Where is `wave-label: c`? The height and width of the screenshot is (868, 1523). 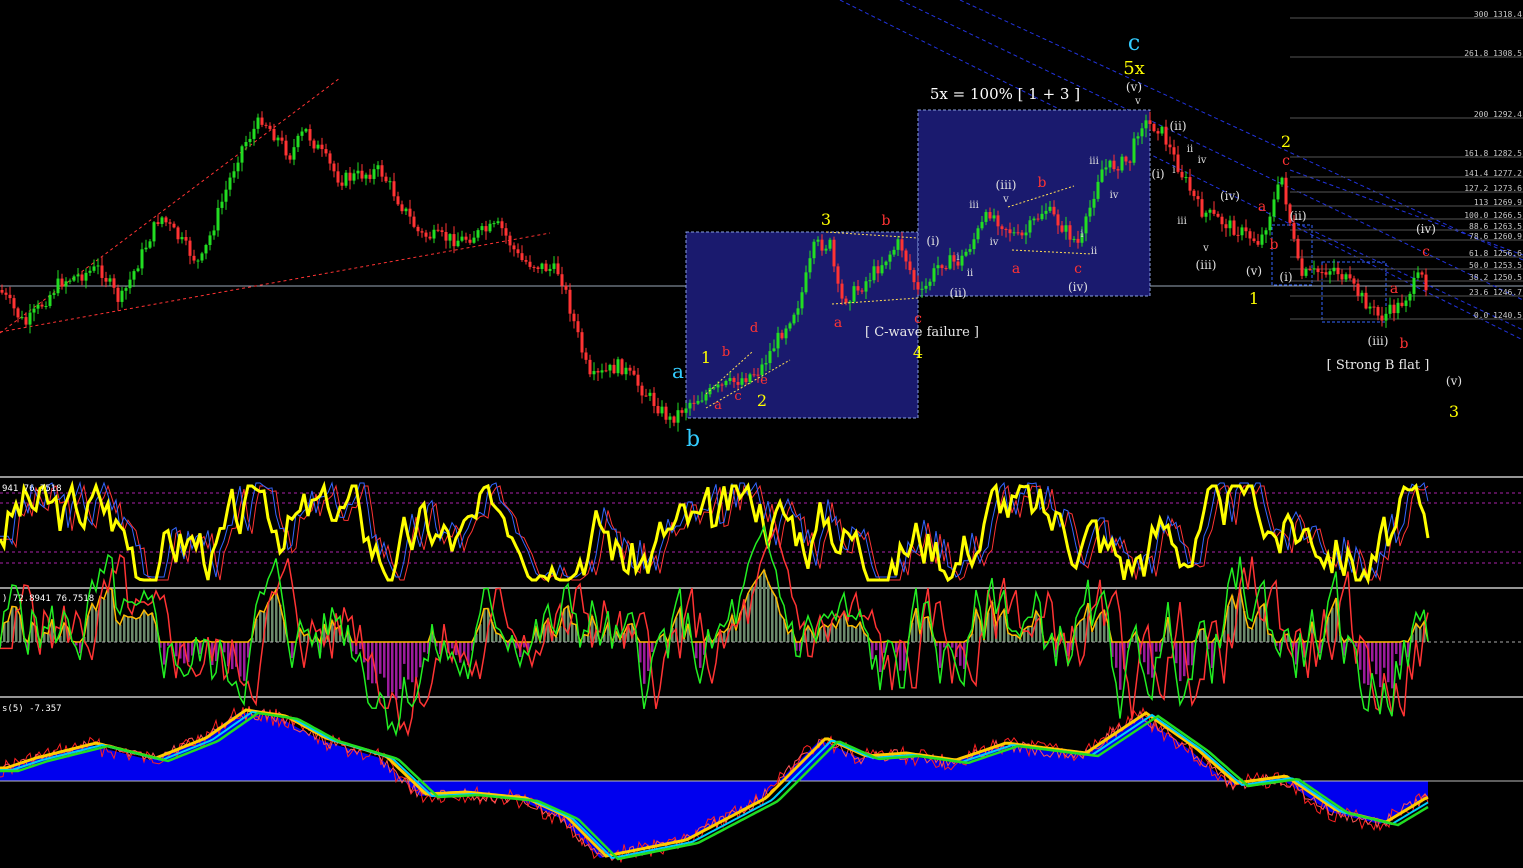
wave-label: c is located at coordinates (1286, 161).